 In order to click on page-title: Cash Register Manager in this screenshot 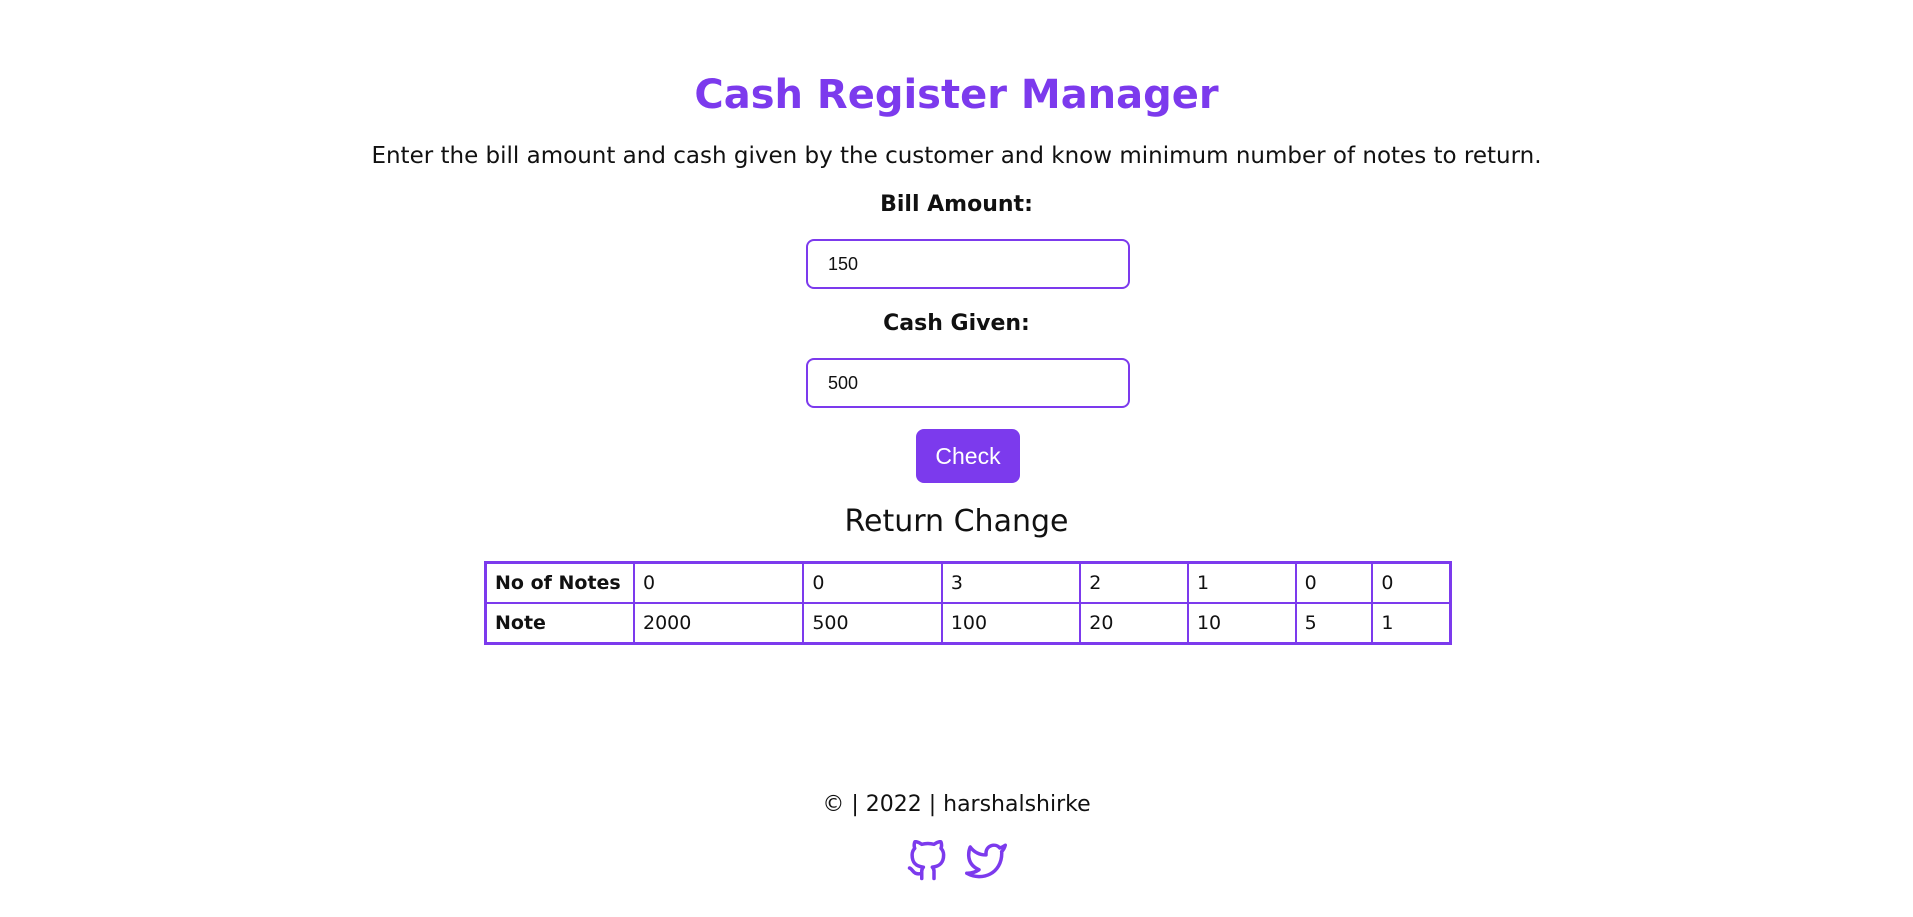, I will do `click(956, 95)`.